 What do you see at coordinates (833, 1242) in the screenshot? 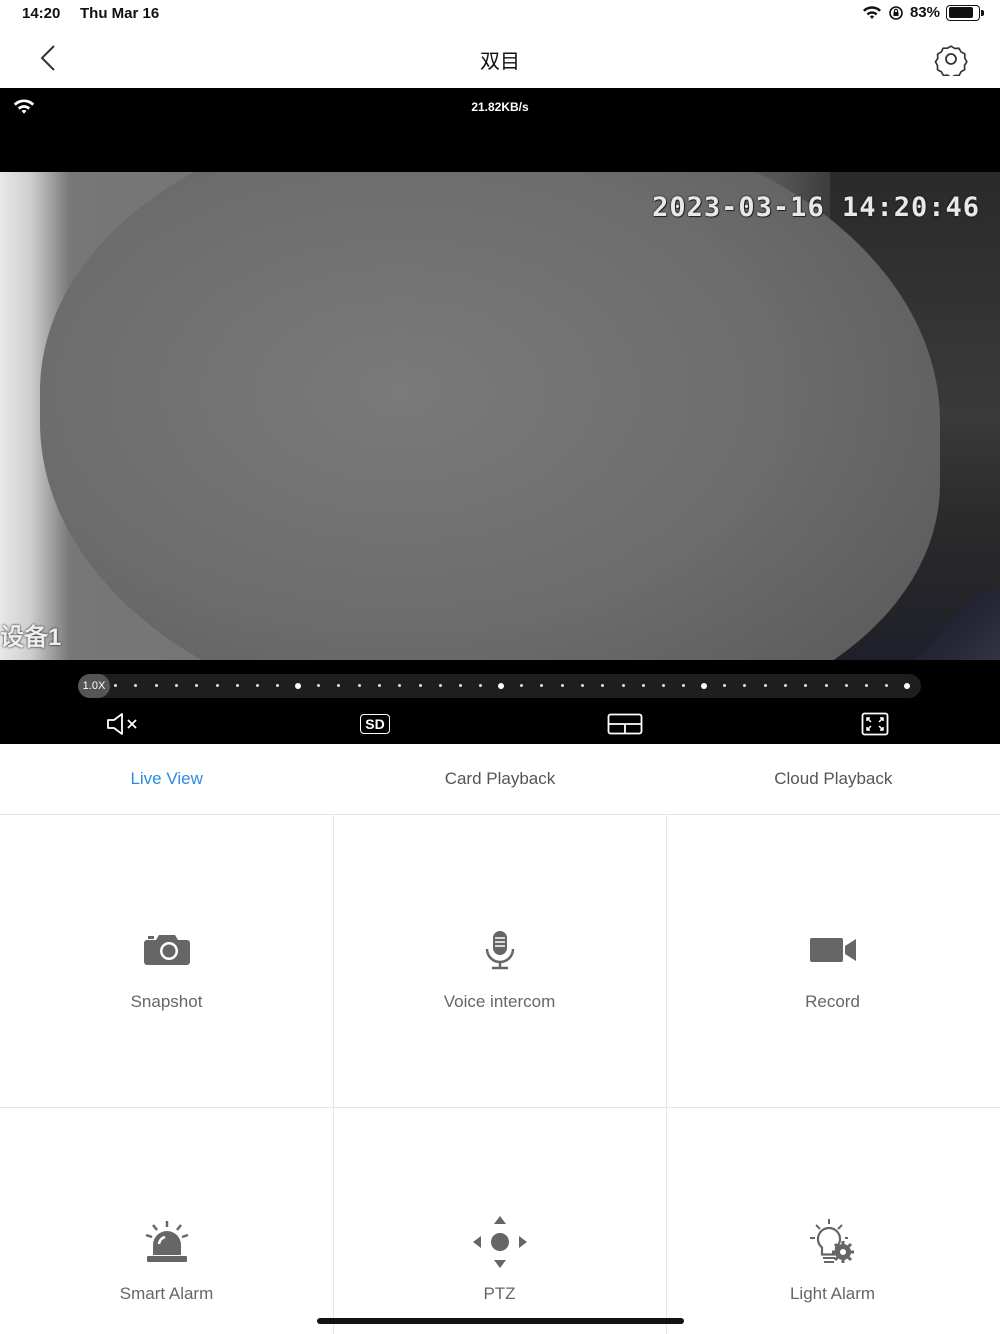
I see `bulb-settings-icon` at bounding box center [833, 1242].